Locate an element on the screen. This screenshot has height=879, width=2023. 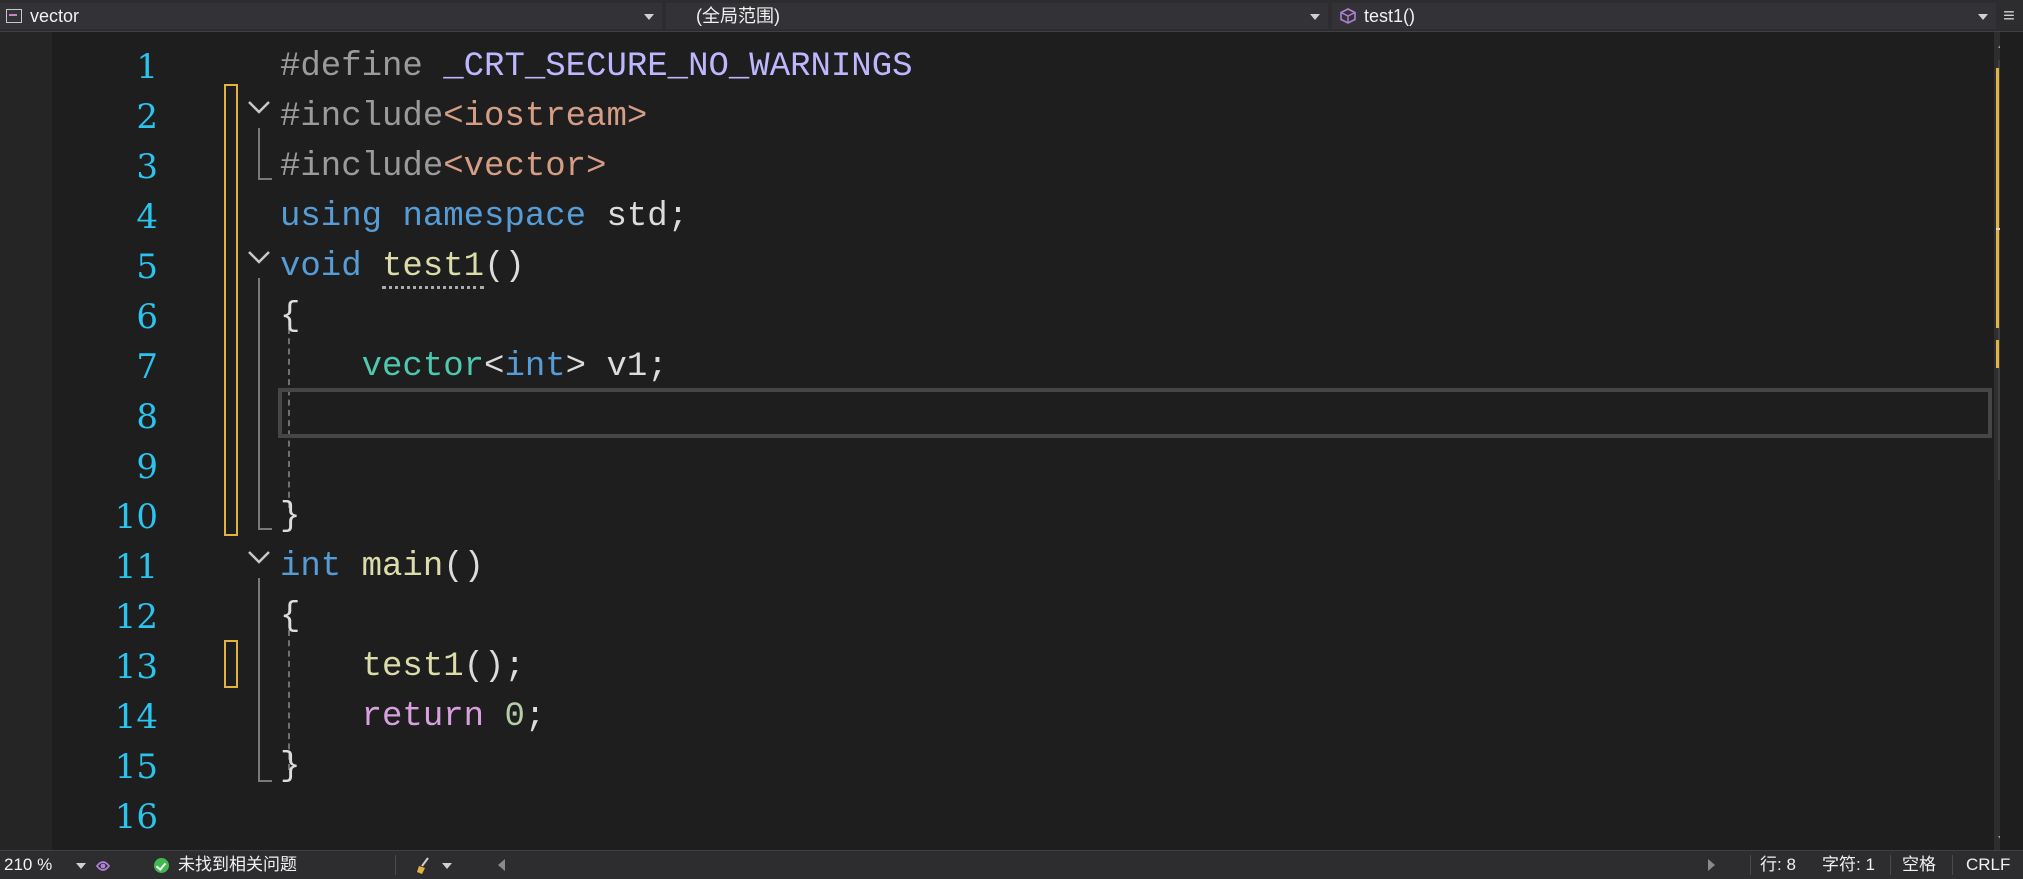
keyword-return: return is located at coordinates (423, 717).